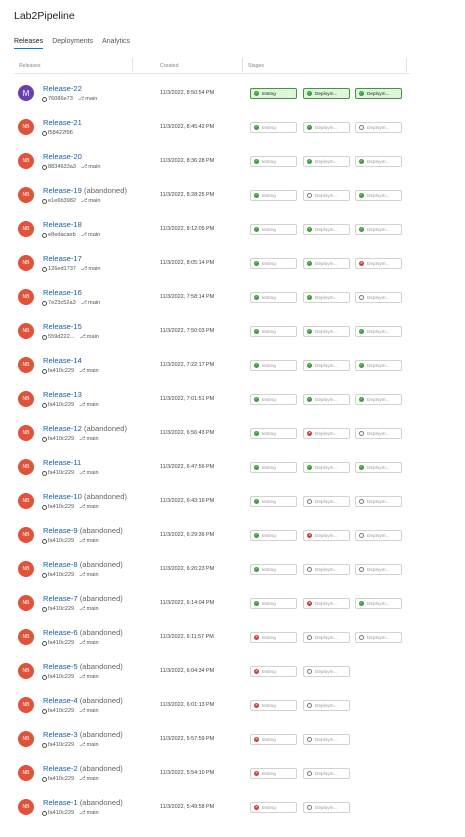 This screenshot has width=465, height=837. Describe the element at coordinates (62, 224) in the screenshot. I see `release-link: Release-18` at that location.